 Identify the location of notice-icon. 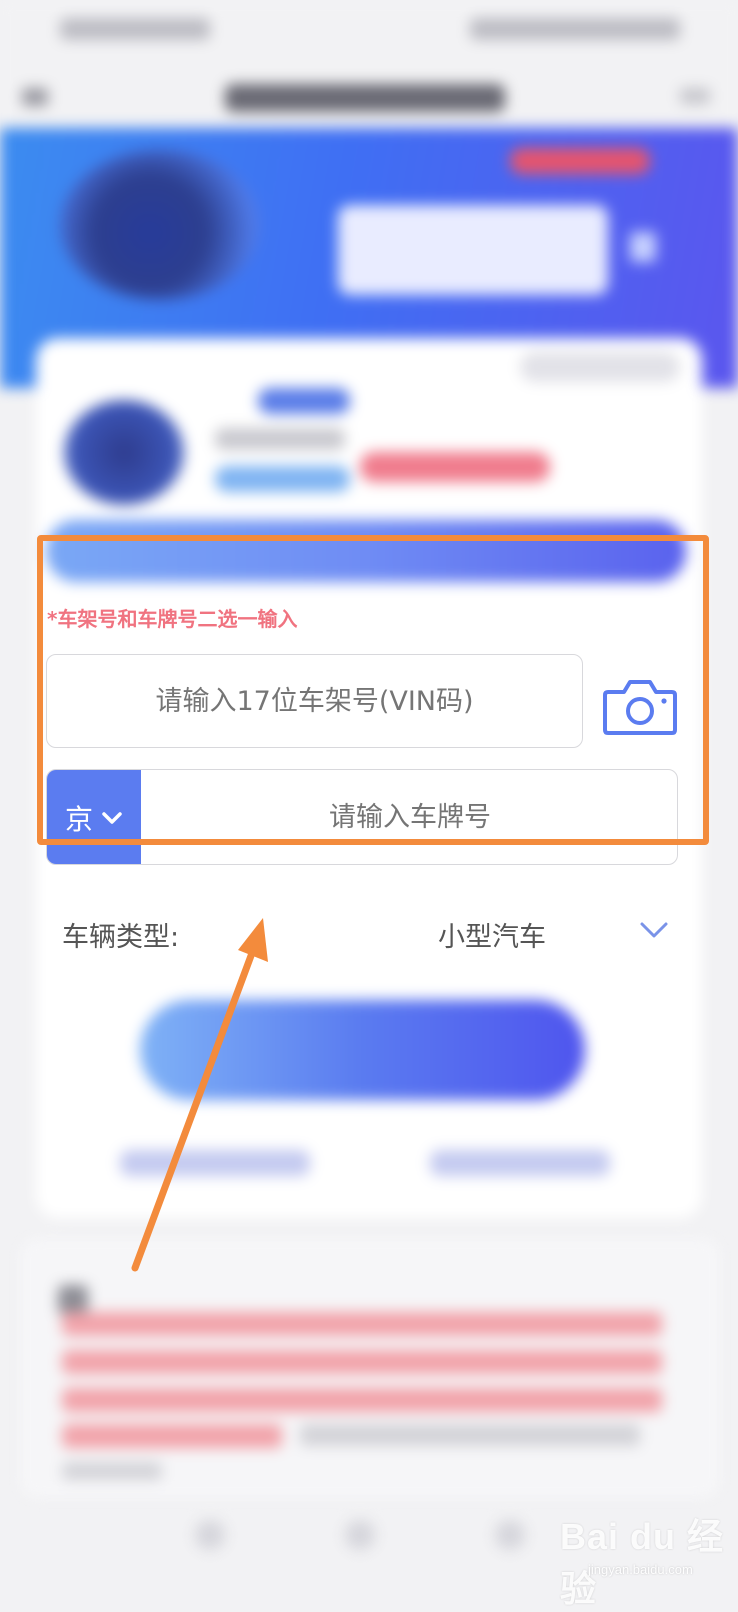
(73, 1300).